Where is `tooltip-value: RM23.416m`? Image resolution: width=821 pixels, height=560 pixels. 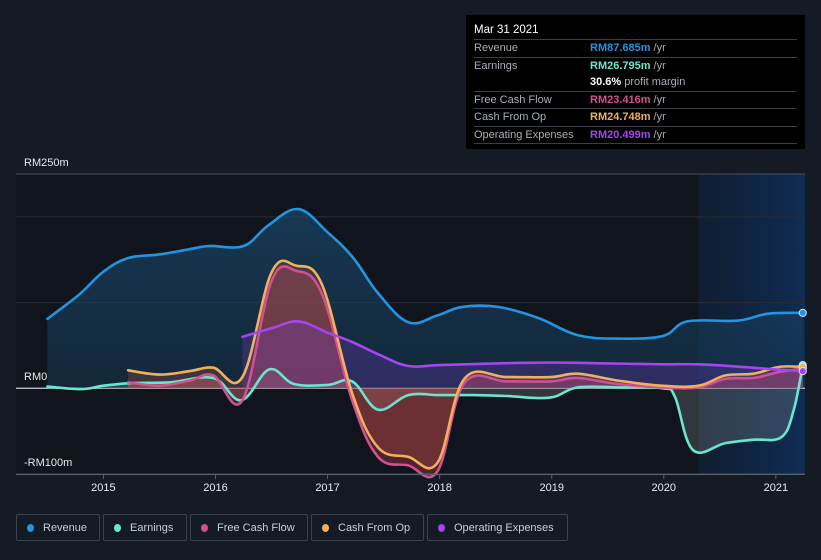 tooltip-value: RM23.416m is located at coordinates (620, 99).